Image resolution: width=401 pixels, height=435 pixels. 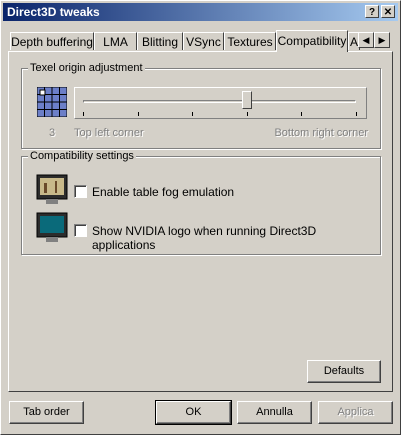 What do you see at coordinates (355, 412) in the screenshot?
I see `apply-button: Applica` at bounding box center [355, 412].